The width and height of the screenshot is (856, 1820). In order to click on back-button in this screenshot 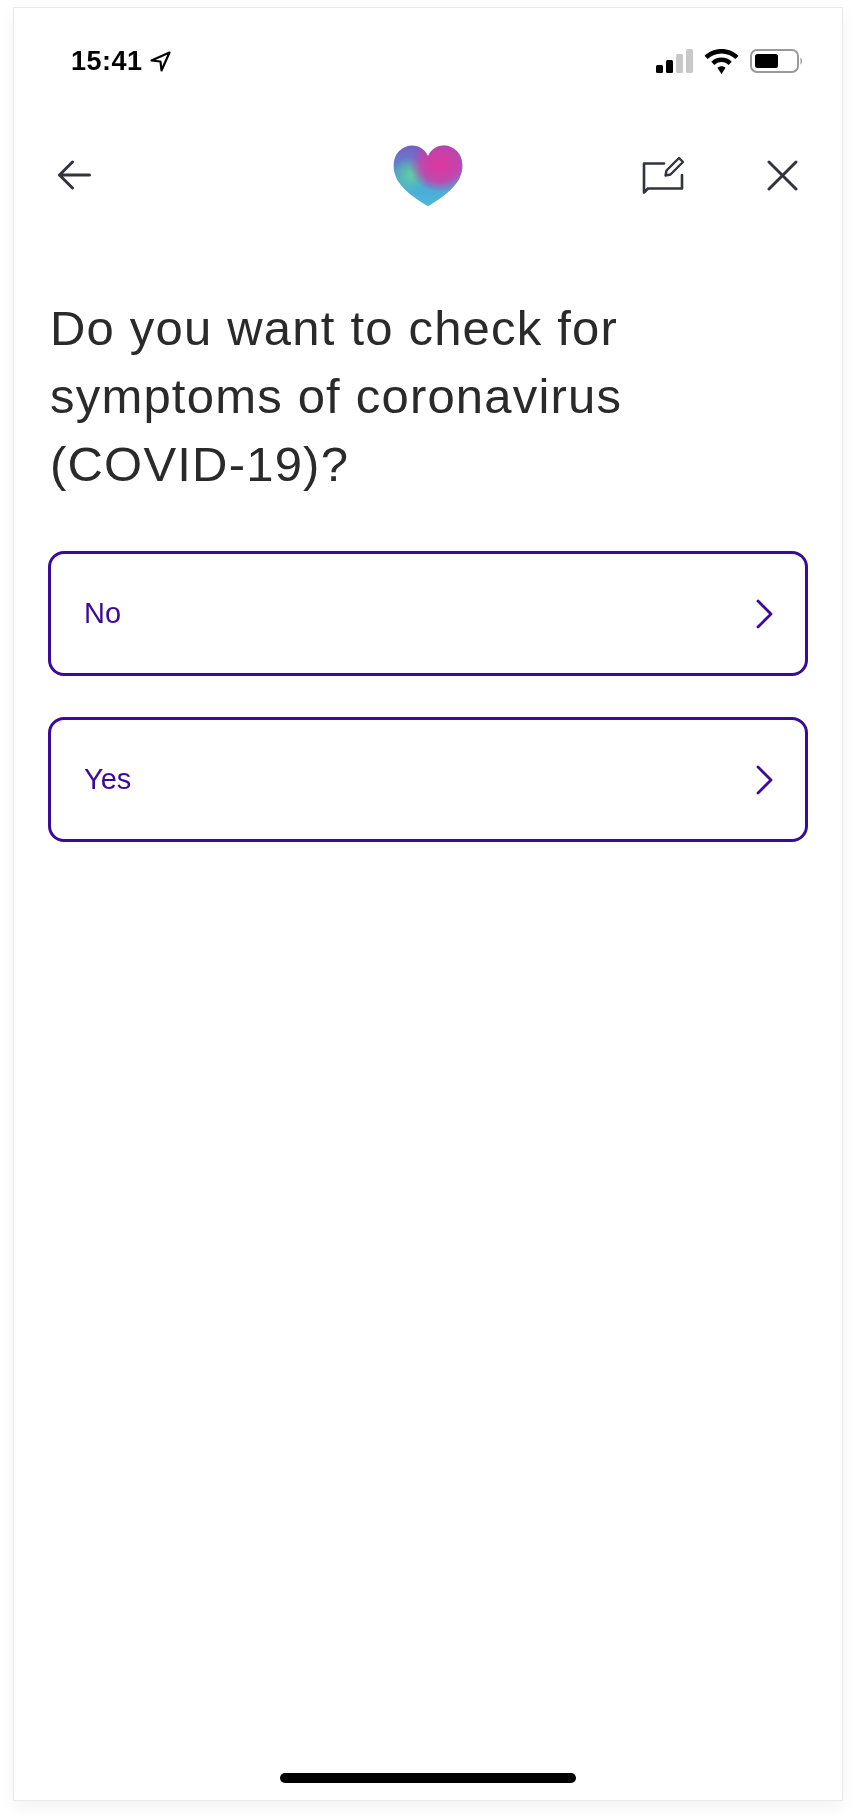, I will do `click(74, 175)`.